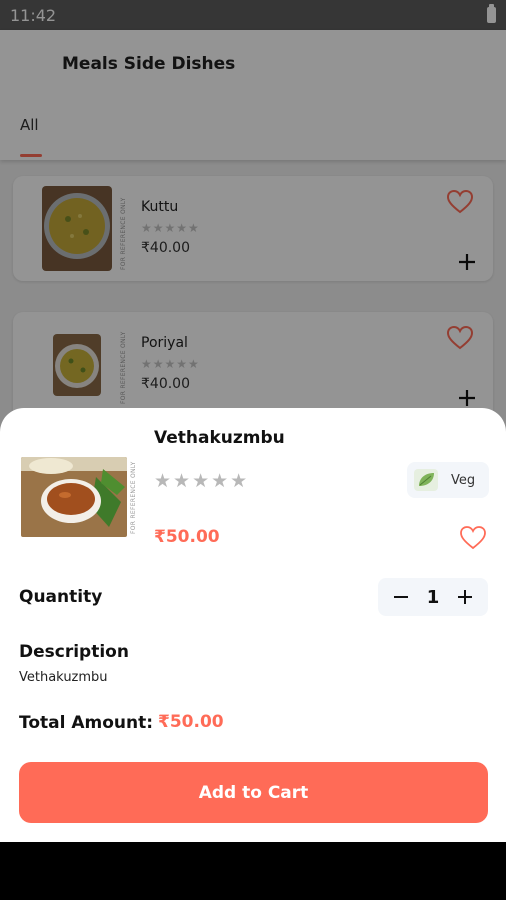 The width and height of the screenshot is (506, 900). What do you see at coordinates (61, 597) in the screenshot?
I see `quantity-label: Quantity` at bounding box center [61, 597].